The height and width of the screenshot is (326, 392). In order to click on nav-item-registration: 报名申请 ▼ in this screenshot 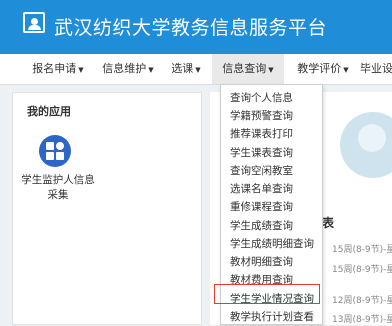, I will do `click(58, 69)`.